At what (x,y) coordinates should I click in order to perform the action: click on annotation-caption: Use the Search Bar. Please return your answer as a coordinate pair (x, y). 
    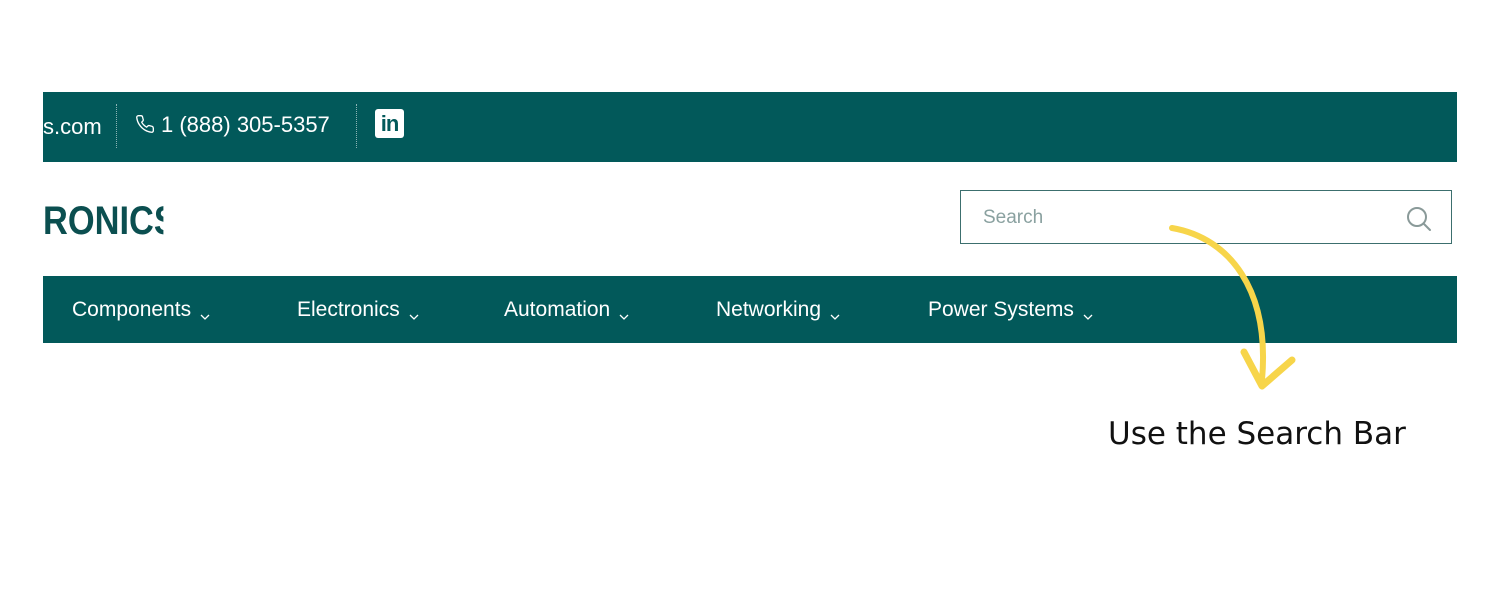
    Looking at the image, I should click on (1257, 434).